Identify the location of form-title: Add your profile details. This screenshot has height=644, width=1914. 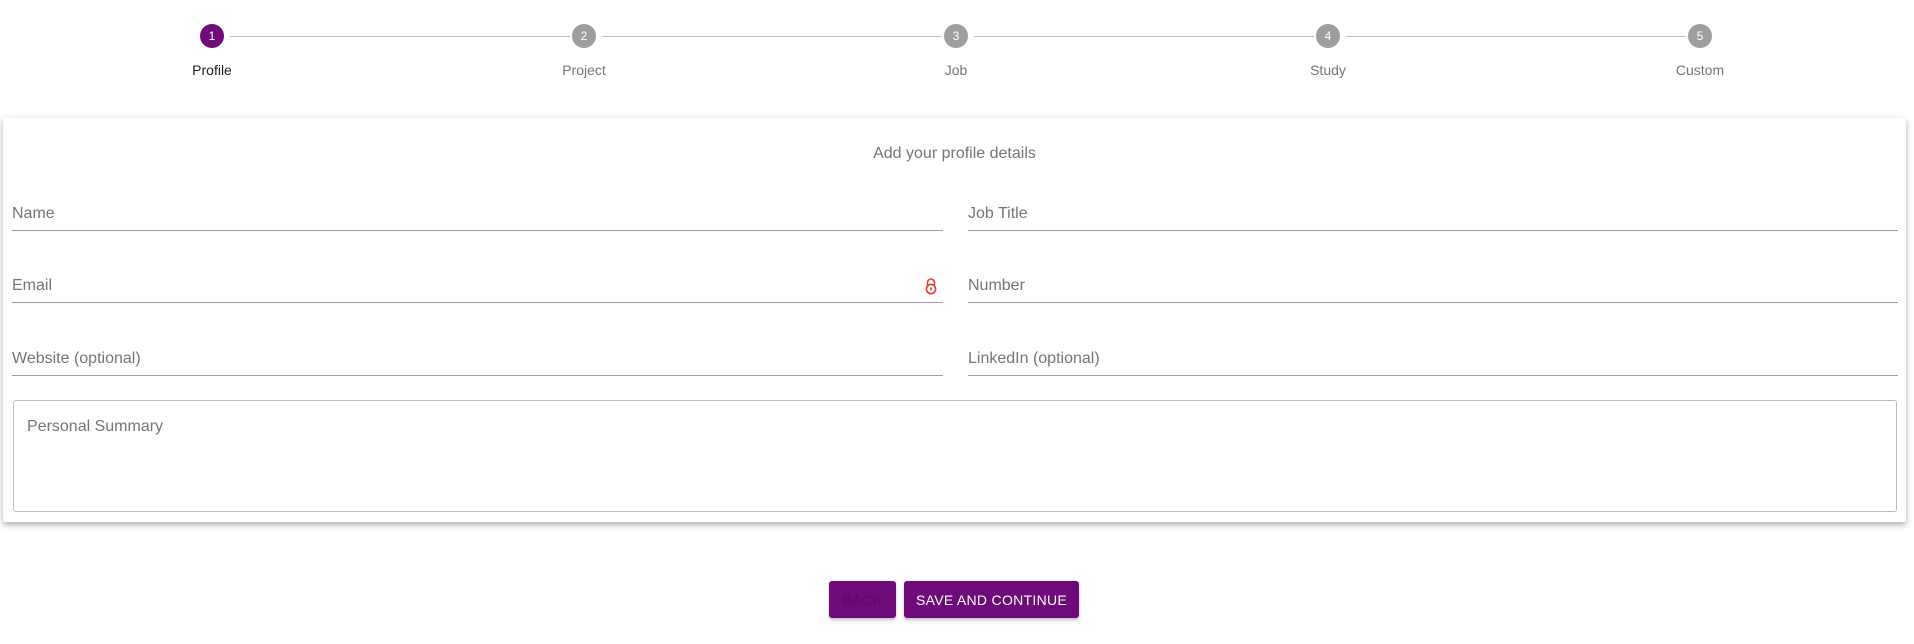
(954, 153).